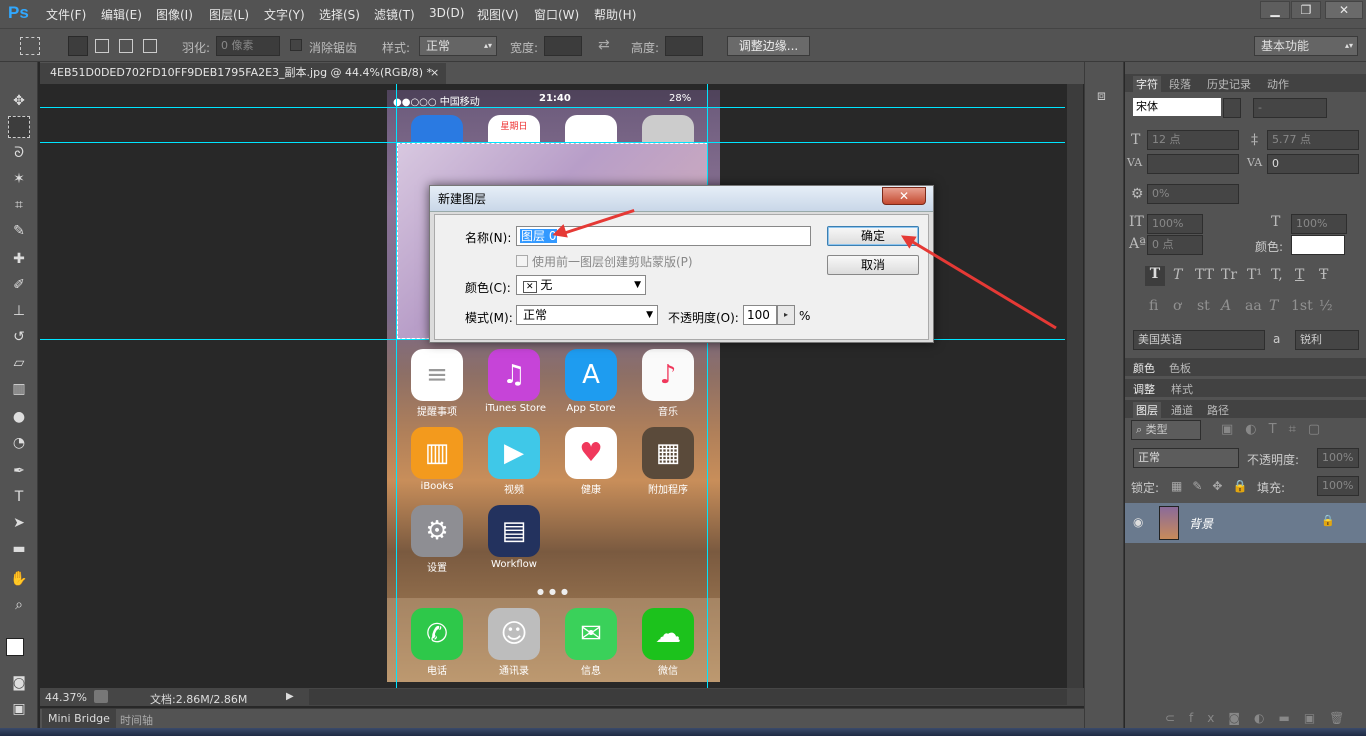 This screenshot has height=736, width=1366. What do you see at coordinates (126, 46) in the screenshot?
I see `subtract-selection-icon` at bounding box center [126, 46].